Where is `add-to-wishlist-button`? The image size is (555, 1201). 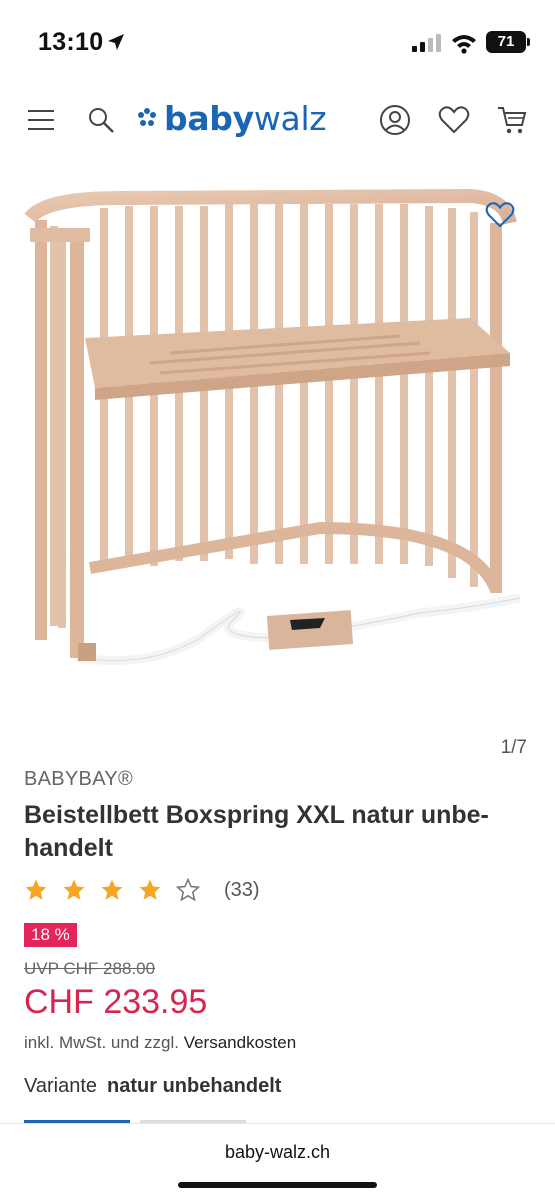
add-to-wishlist-button is located at coordinates (500, 215).